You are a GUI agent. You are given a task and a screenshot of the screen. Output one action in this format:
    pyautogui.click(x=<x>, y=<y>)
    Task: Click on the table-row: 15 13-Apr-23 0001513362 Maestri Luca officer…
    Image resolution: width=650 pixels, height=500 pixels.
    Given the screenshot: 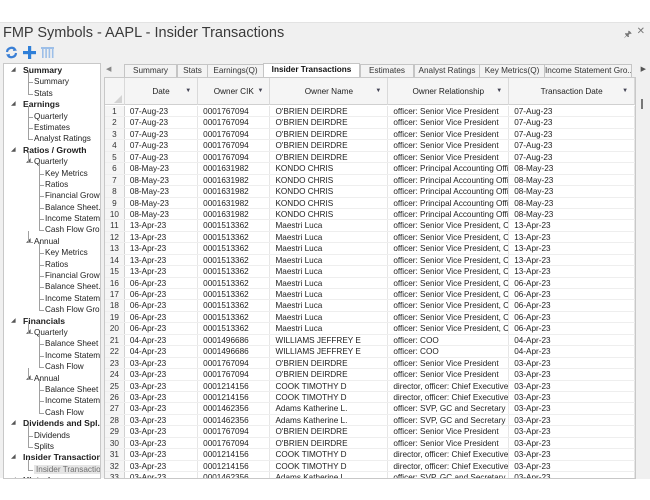 What is the action you would take?
    pyautogui.click(x=370, y=272)
    